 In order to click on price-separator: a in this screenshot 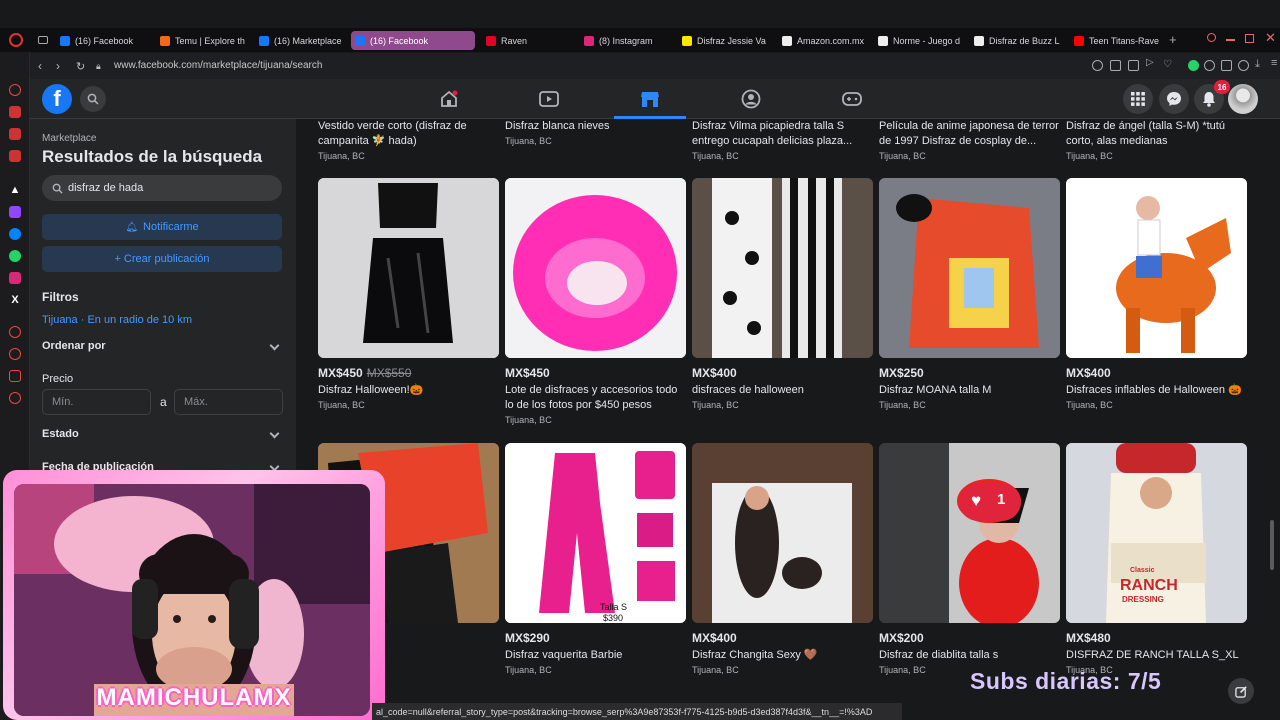, I will do `click(163, 402)`.